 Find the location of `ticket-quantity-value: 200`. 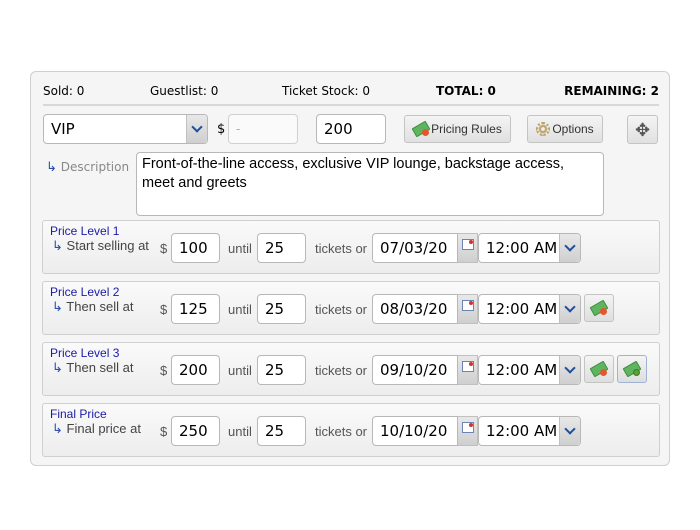

ticket-quantity-value: 200 is located at coordinates (338, 129).